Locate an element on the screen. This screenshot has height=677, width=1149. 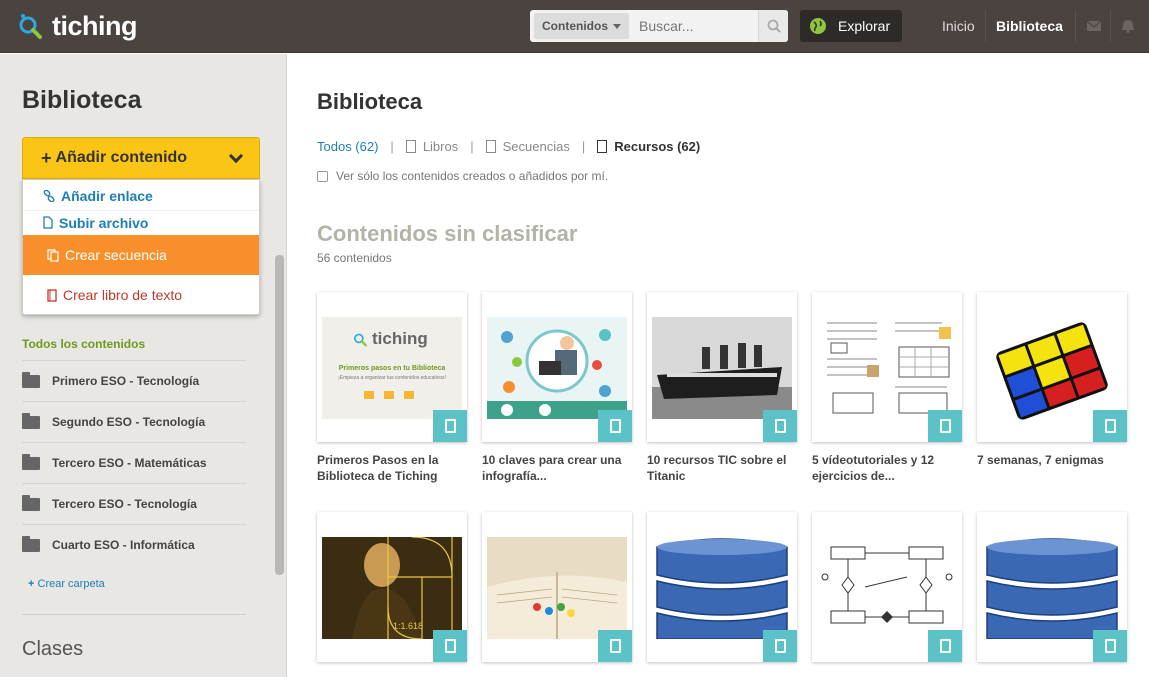
add-content-button: + Añadir contenido is located at coordinates (141, 158).